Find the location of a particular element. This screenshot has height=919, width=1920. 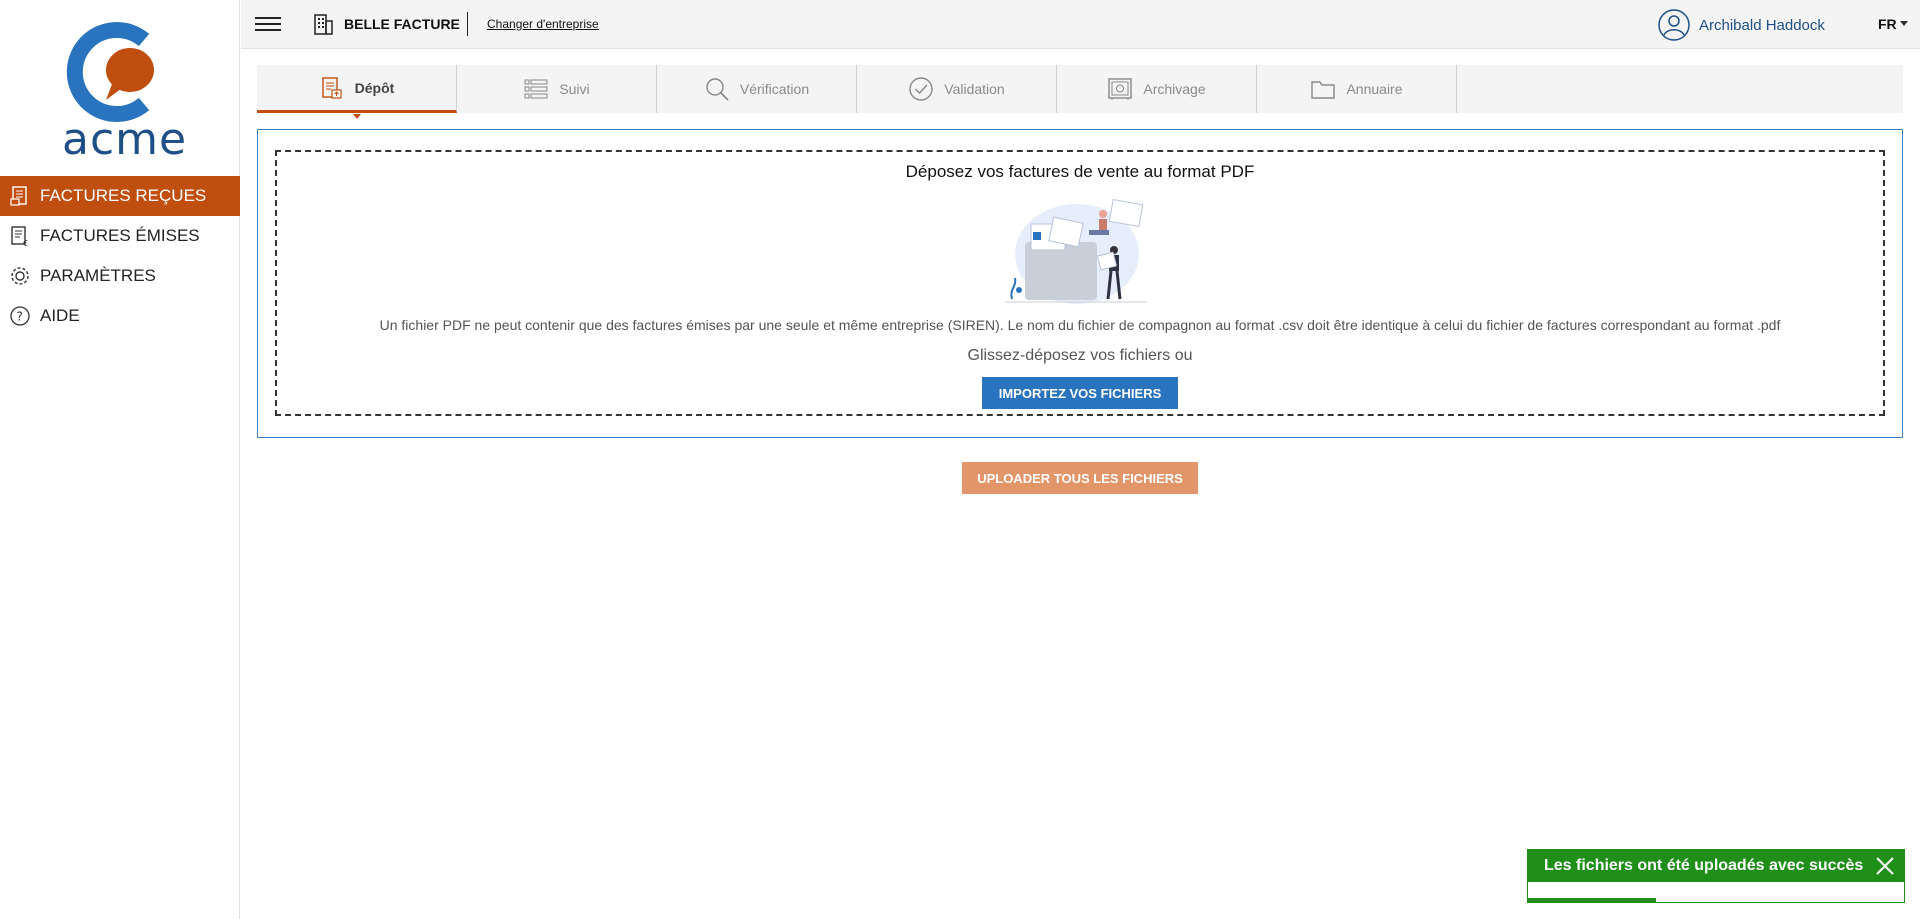

invoice-received-icon is located at coordinates (20, 196).